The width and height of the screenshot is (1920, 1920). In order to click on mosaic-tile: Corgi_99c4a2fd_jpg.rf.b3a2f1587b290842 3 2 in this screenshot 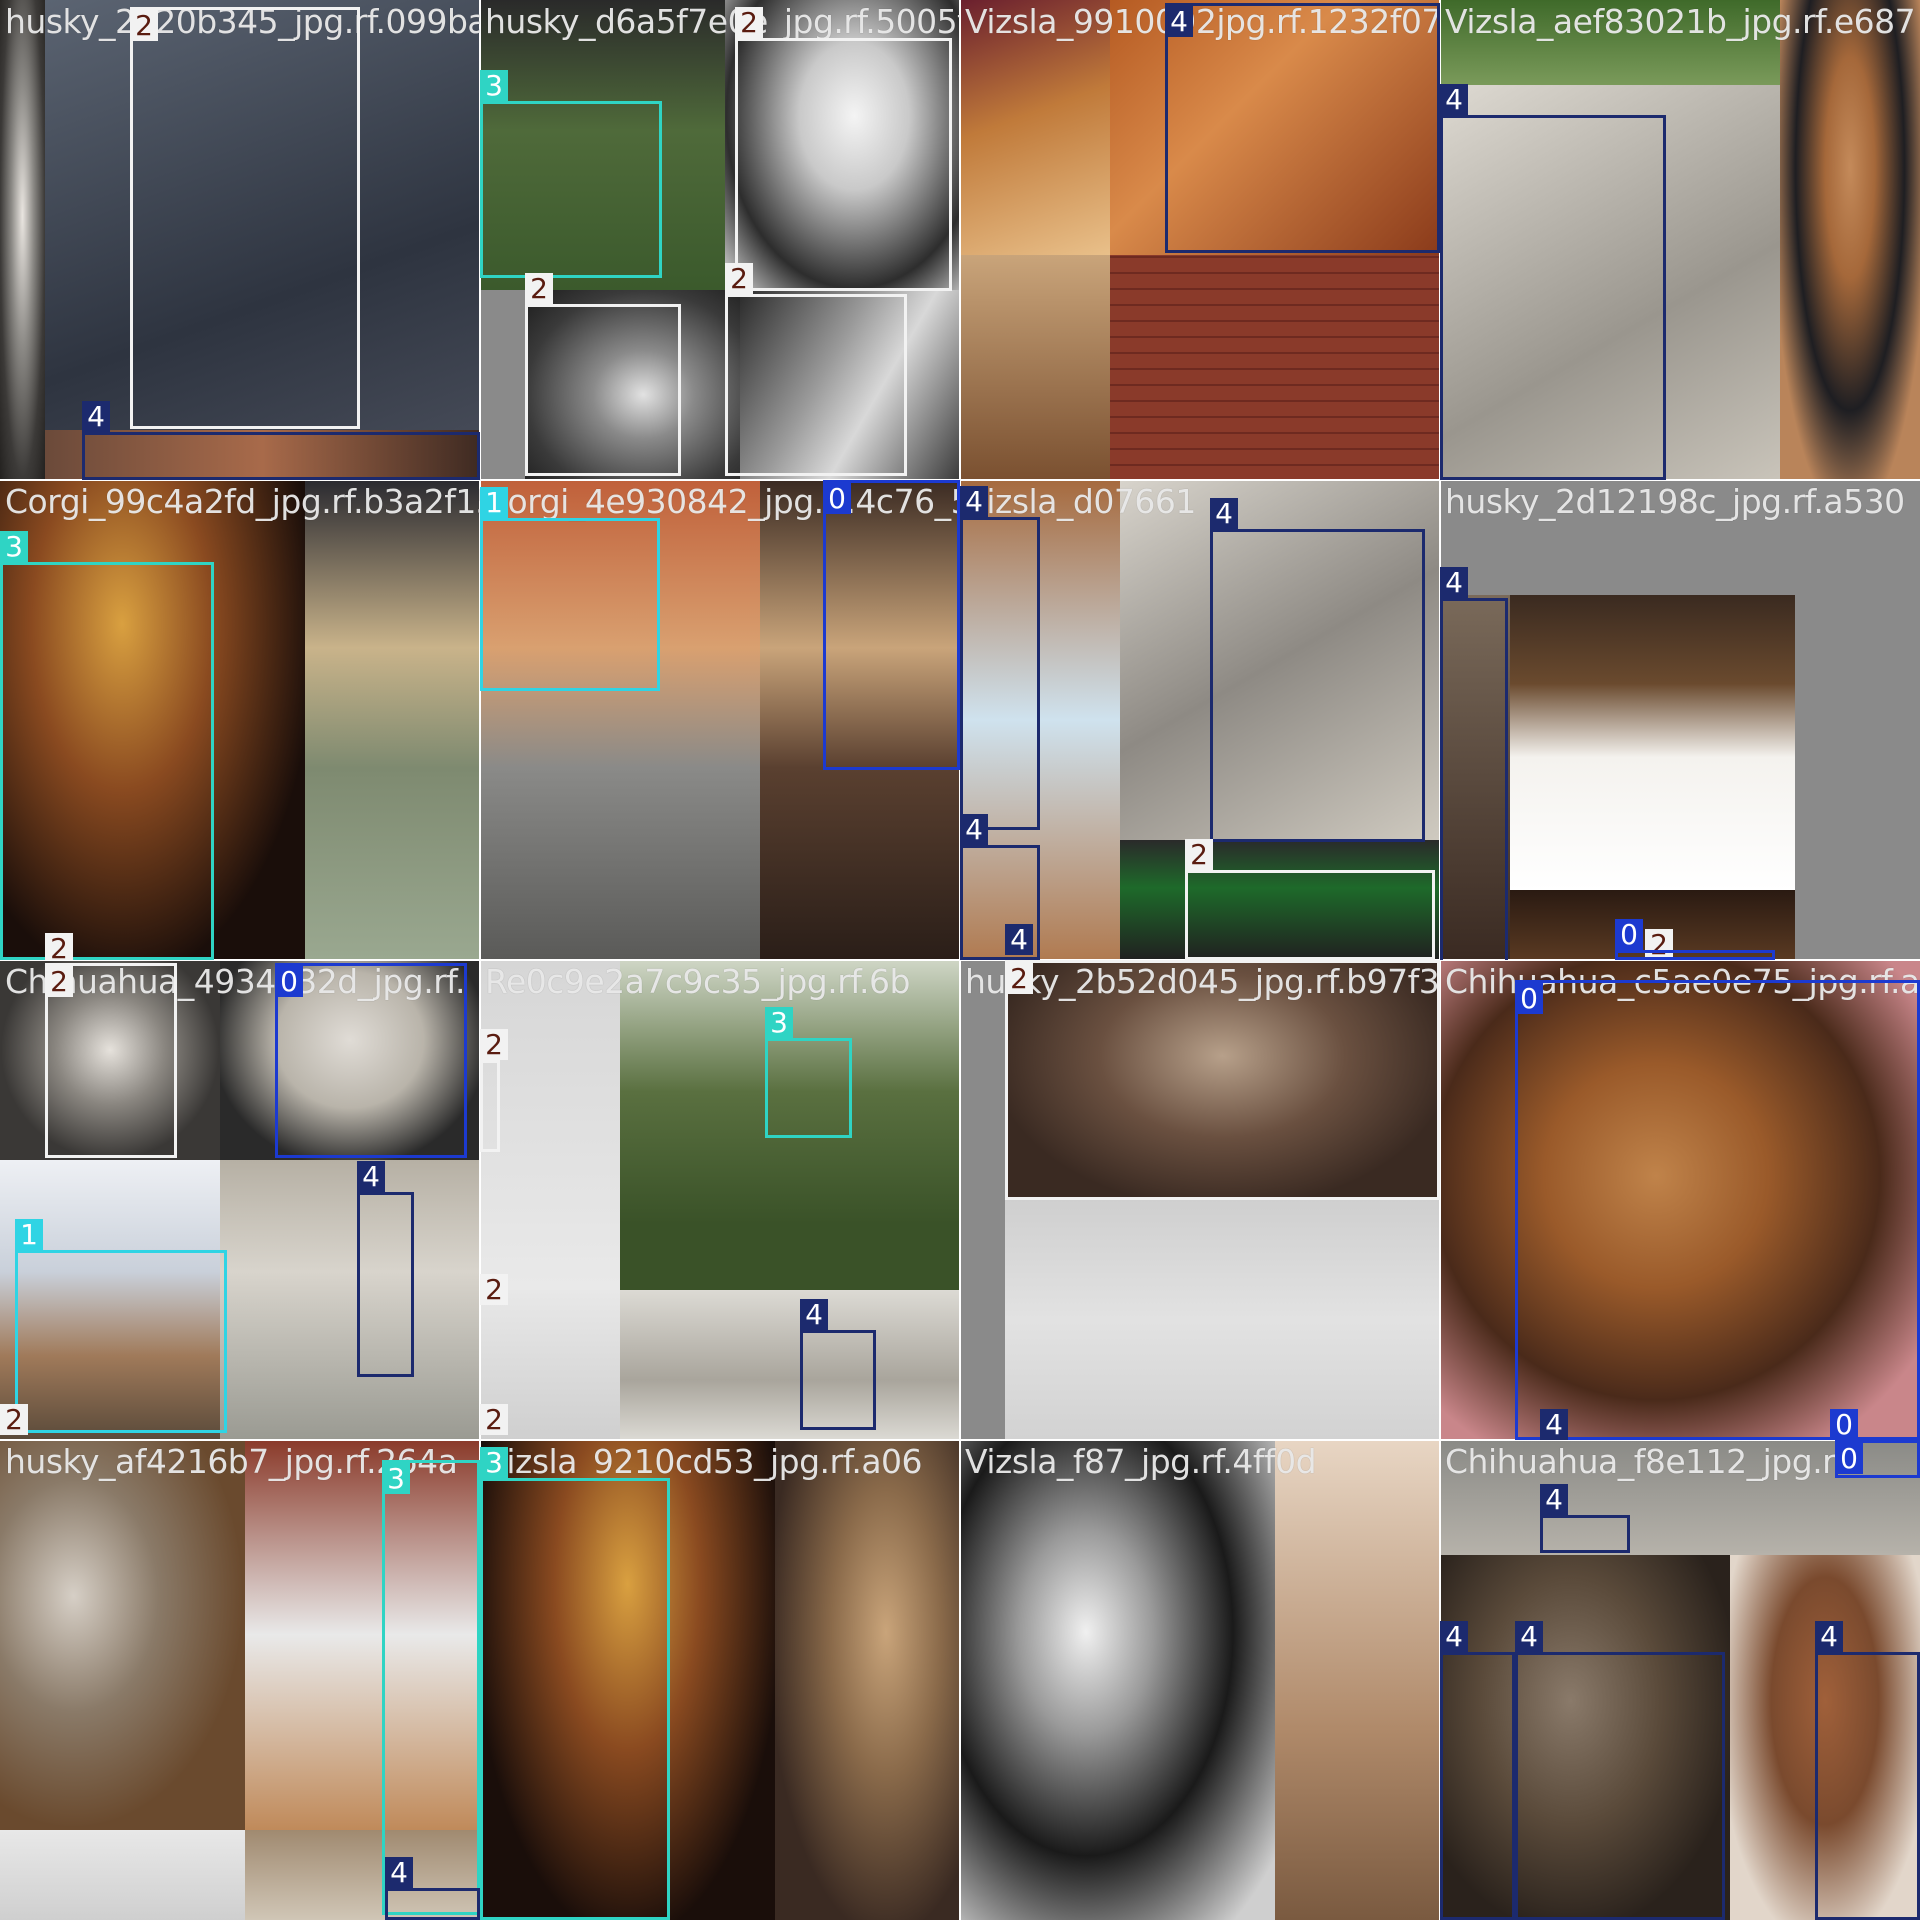, I will do `click(240, 720)`.